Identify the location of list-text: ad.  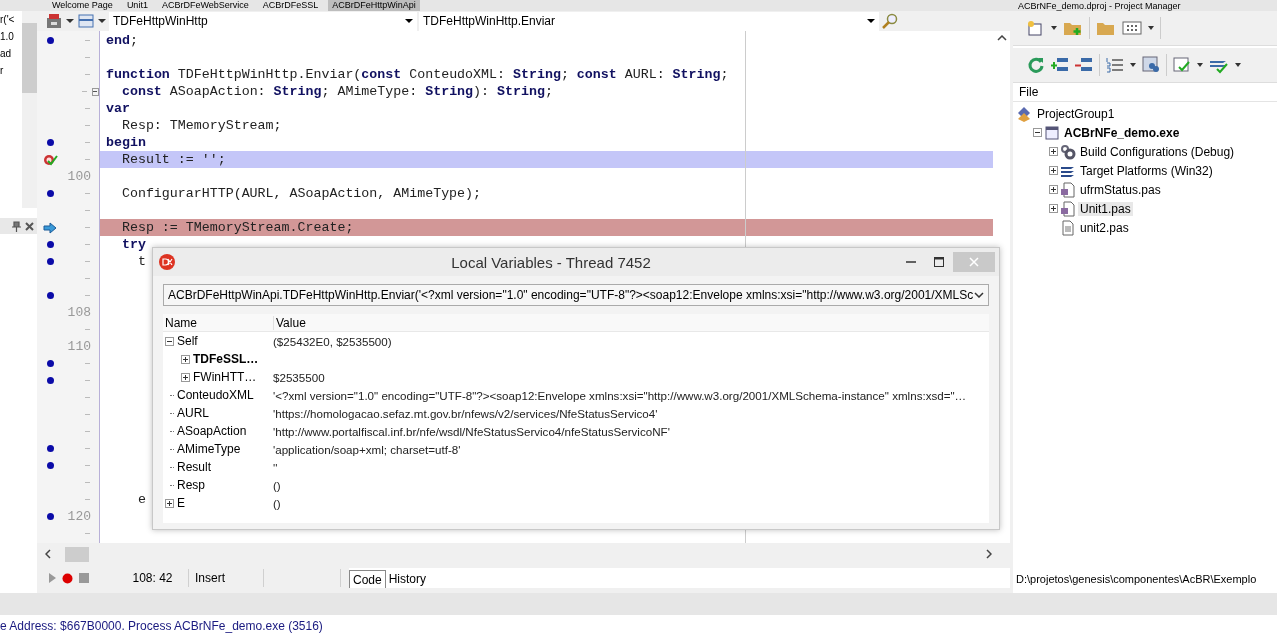
(6, 54).